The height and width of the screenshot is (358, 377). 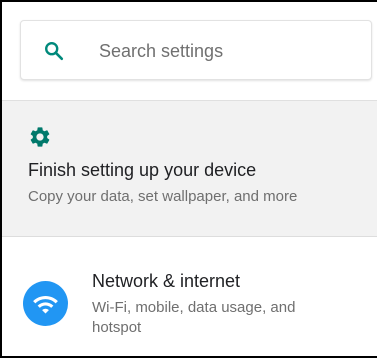 I want to click on search-input, so click(x=229, y=51).